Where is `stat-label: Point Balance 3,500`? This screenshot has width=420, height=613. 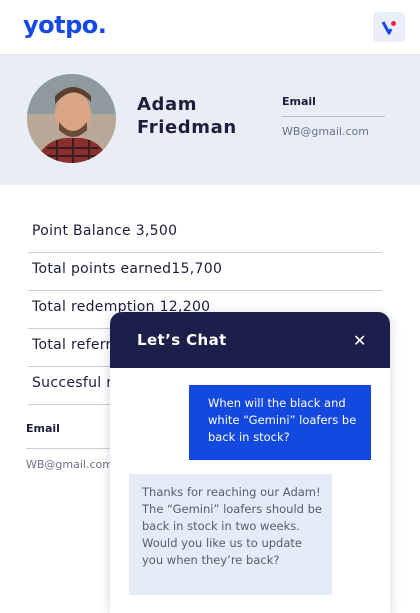
stat-label: Point Balance 3,500 is located at coordinates (105, 231).